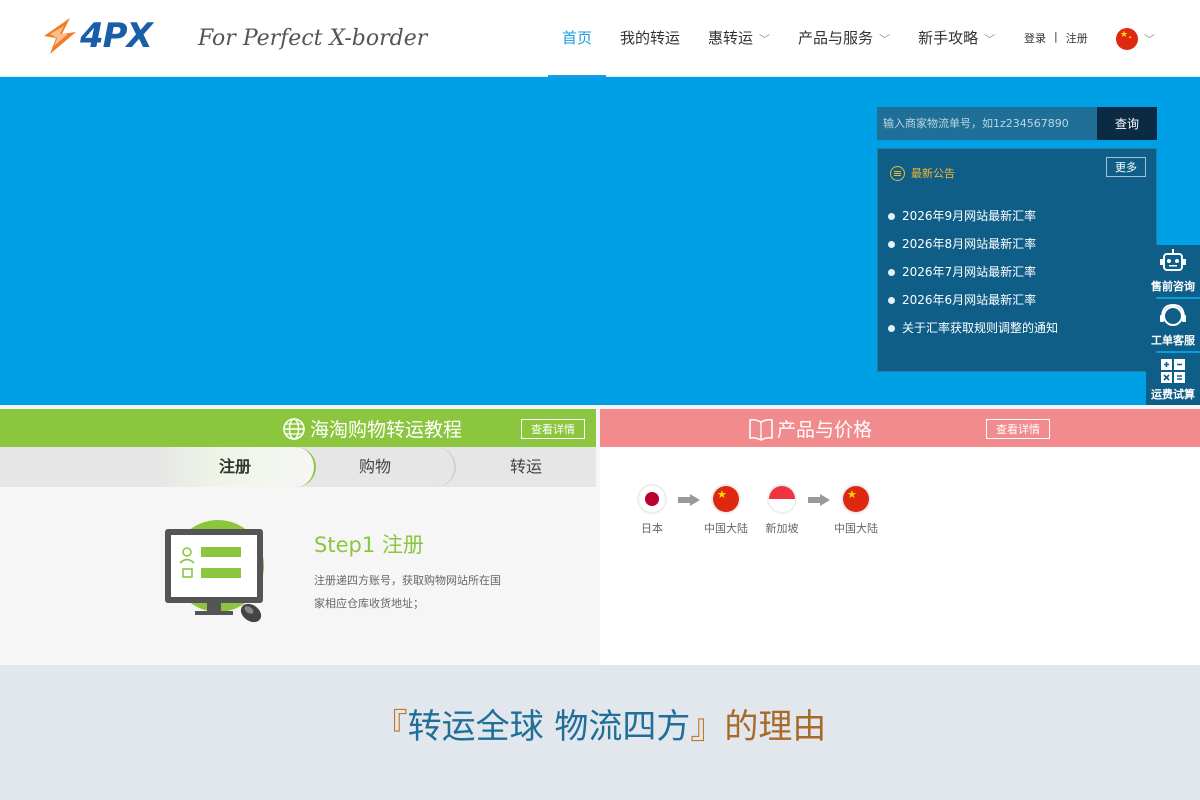  I want to click on tutorial-detail-button: 查看详情, so click(553, 429).